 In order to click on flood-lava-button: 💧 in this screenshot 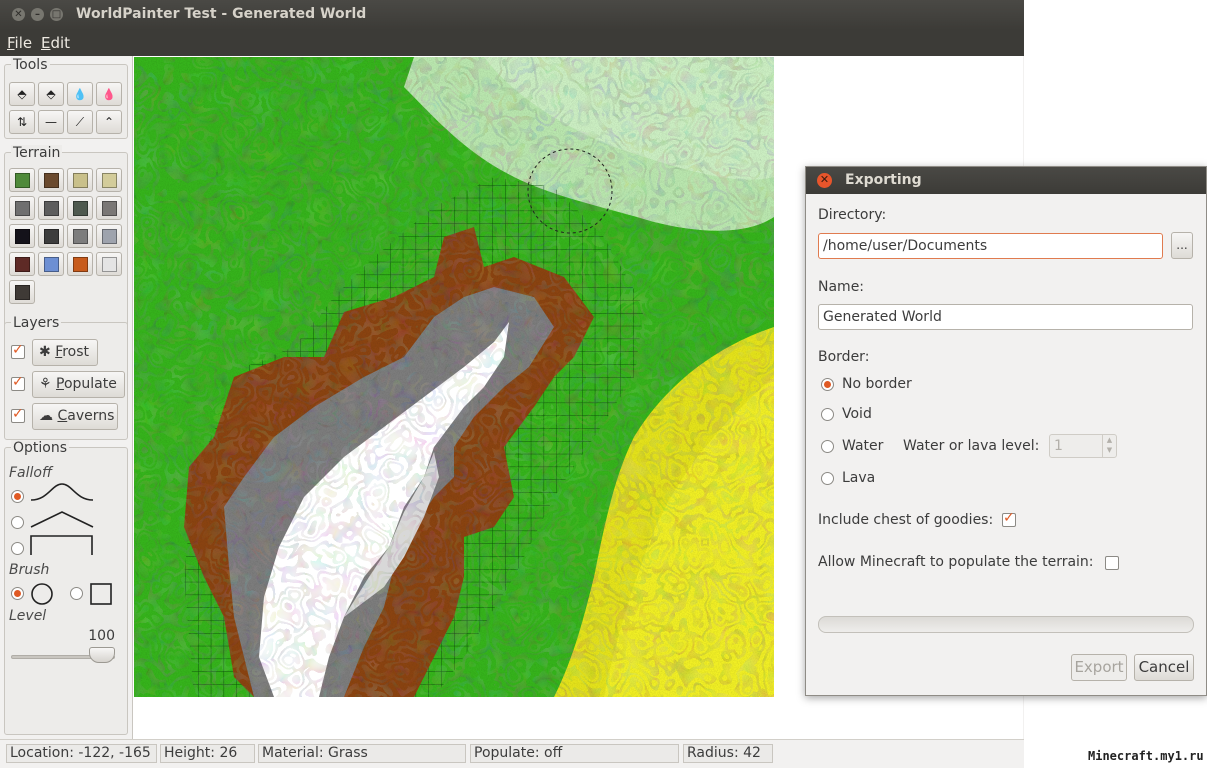, I will do `click(109, 94)`.